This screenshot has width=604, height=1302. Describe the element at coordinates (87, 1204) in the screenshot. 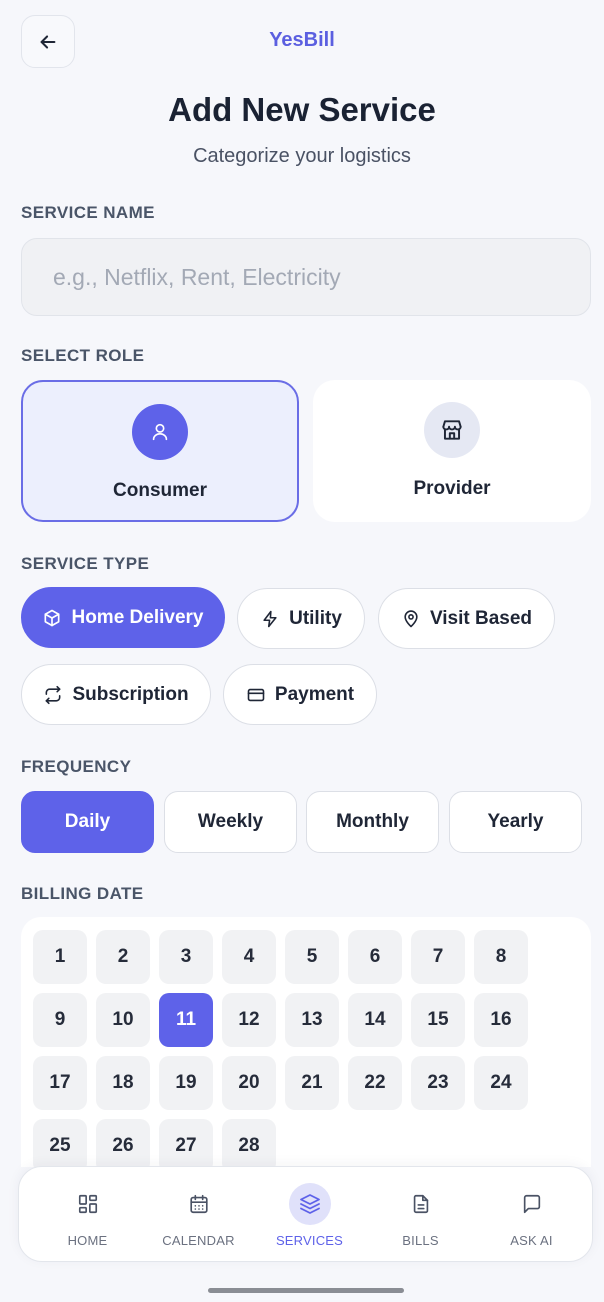

I see `grid-icon` at that location.